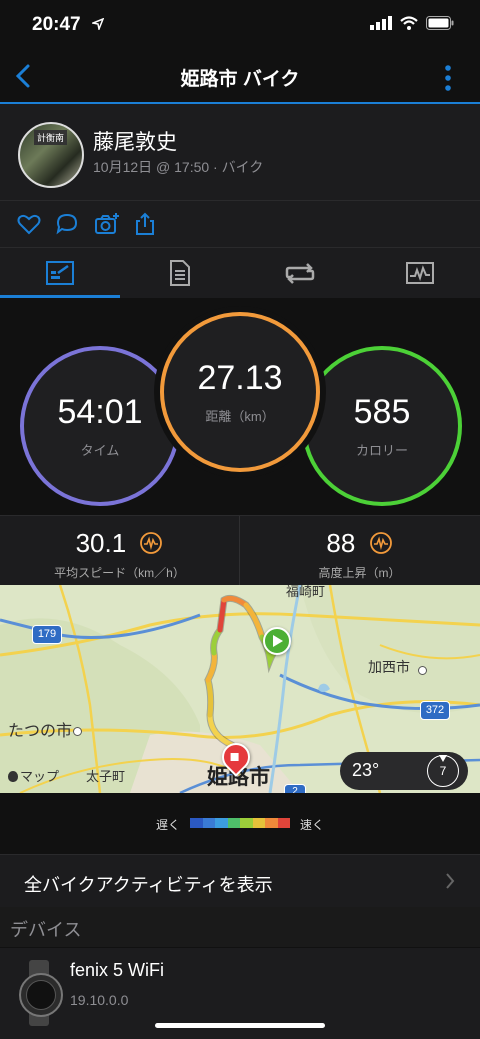 This screenshot has height=1039, width=480. I want to click on location-arrow-icon, so click(98, 24).